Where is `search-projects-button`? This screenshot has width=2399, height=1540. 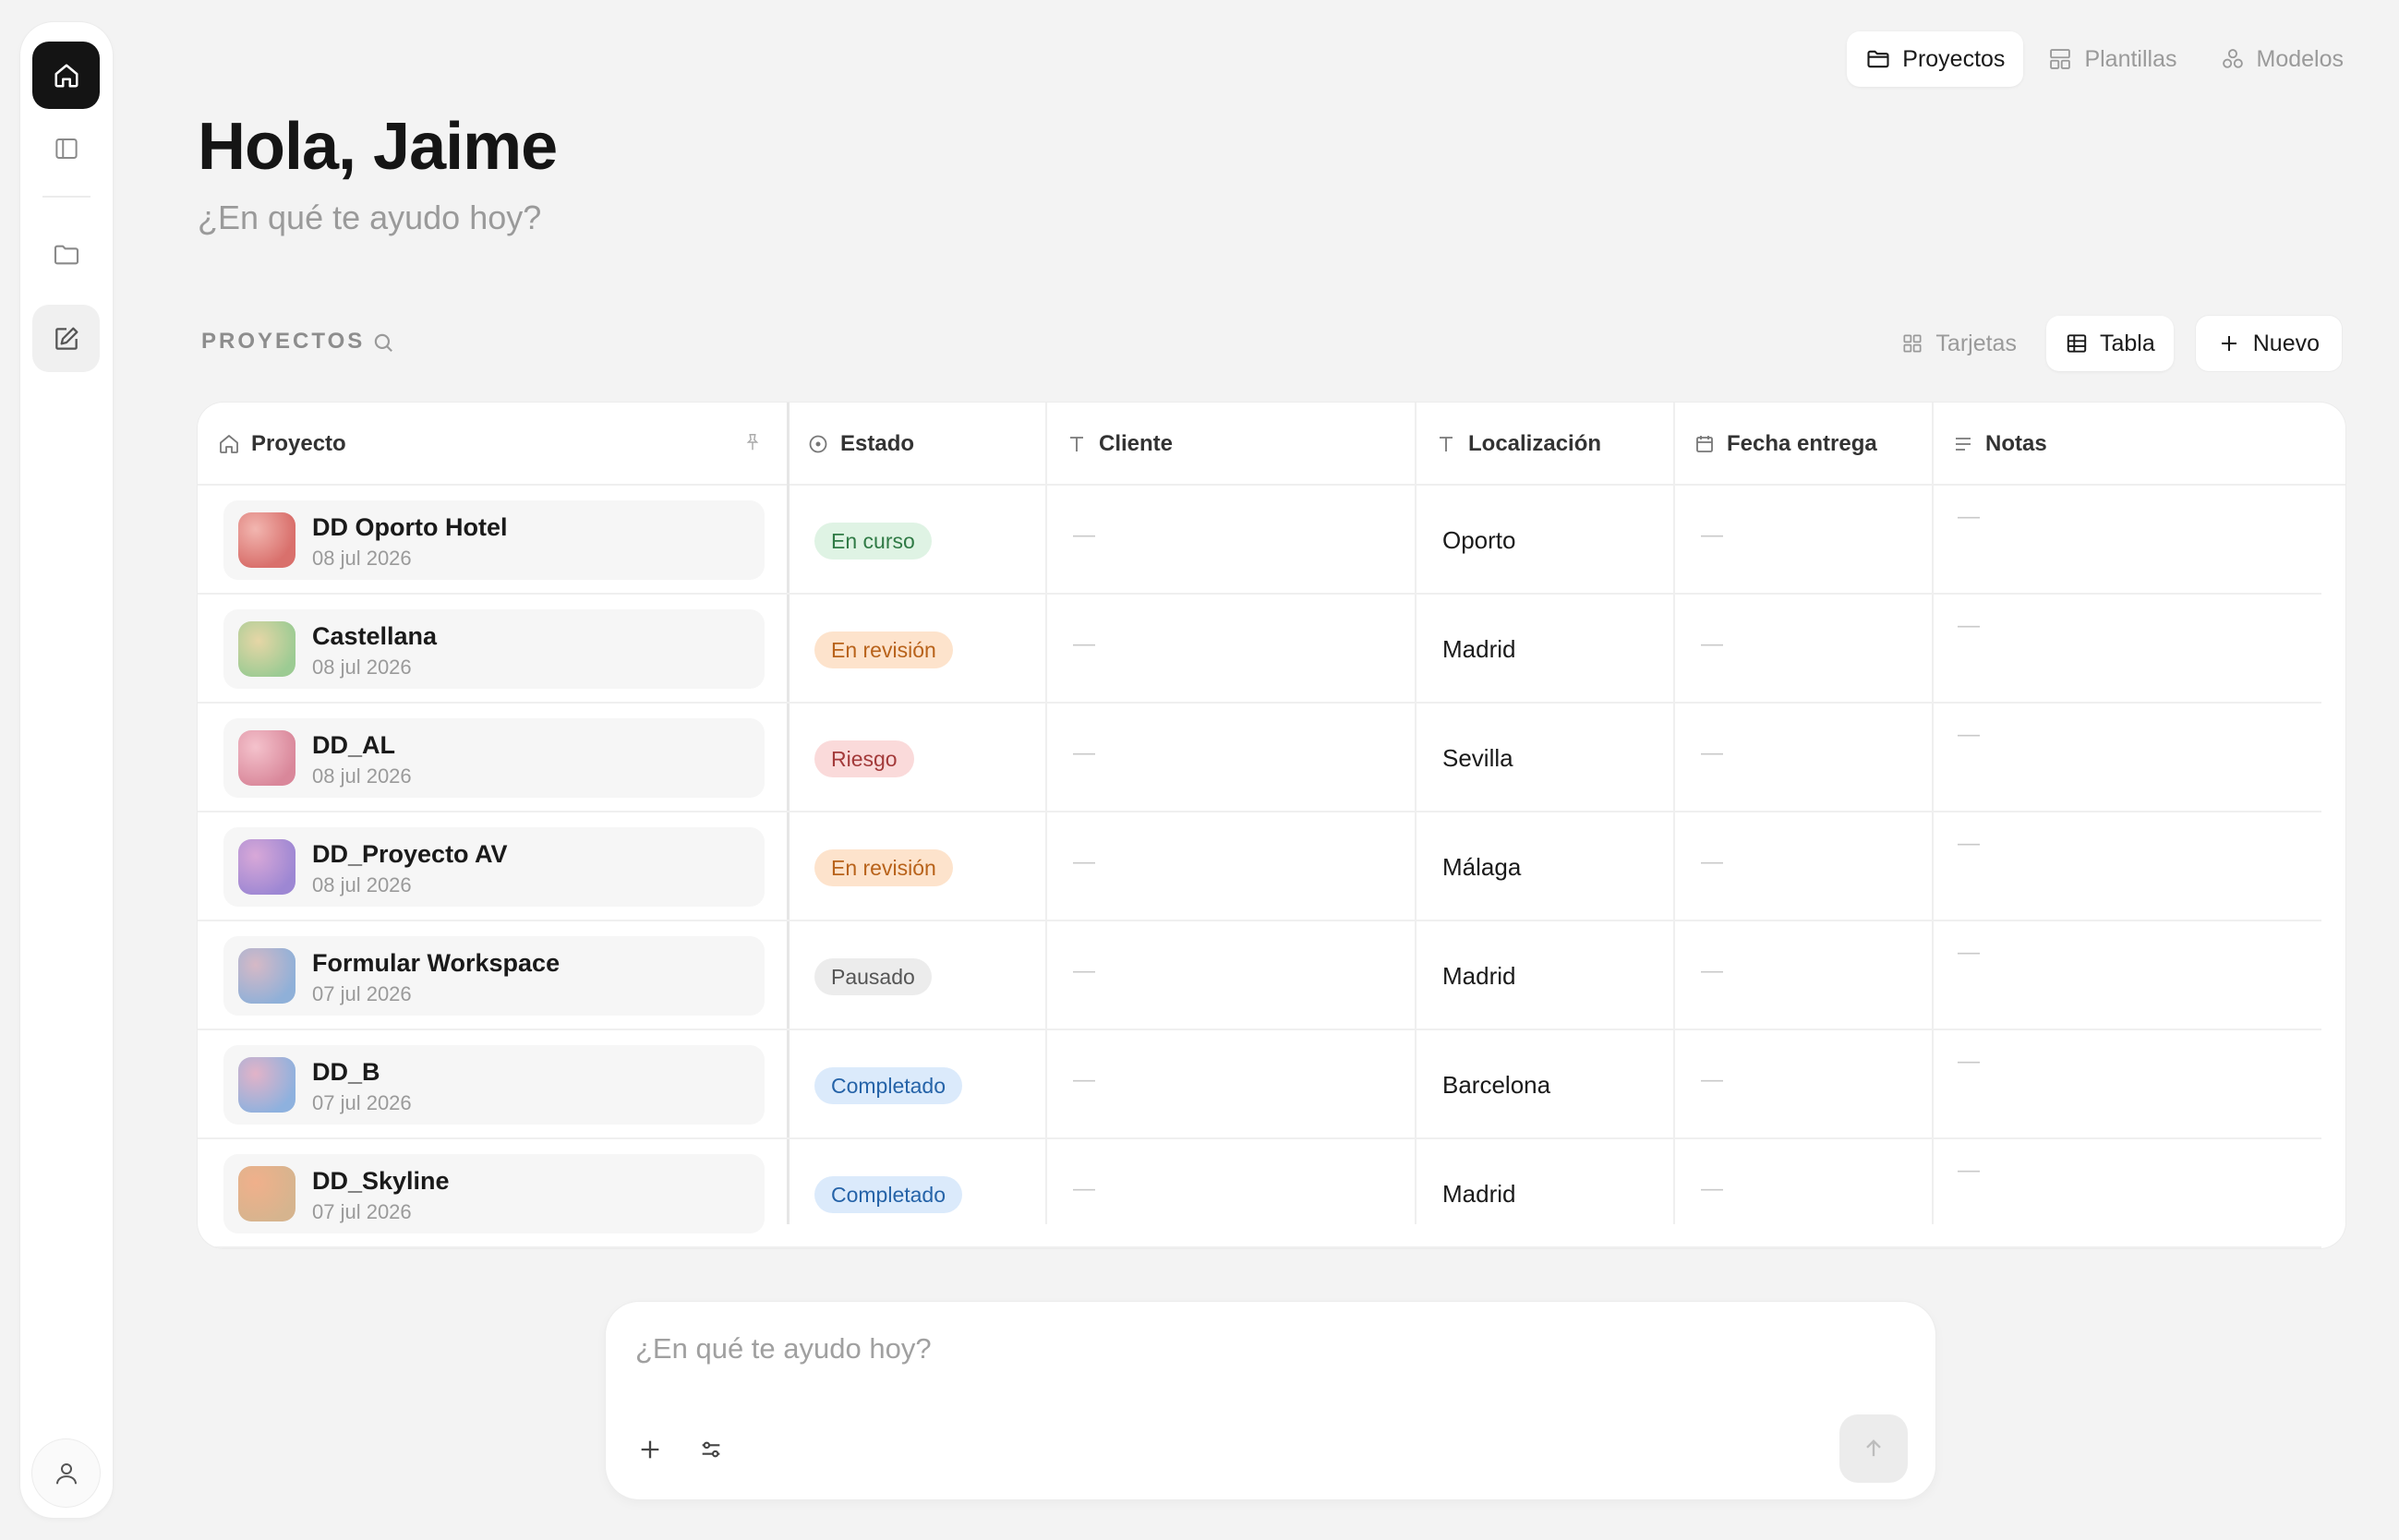 search-projects-button is located at coordinates (383, 343).